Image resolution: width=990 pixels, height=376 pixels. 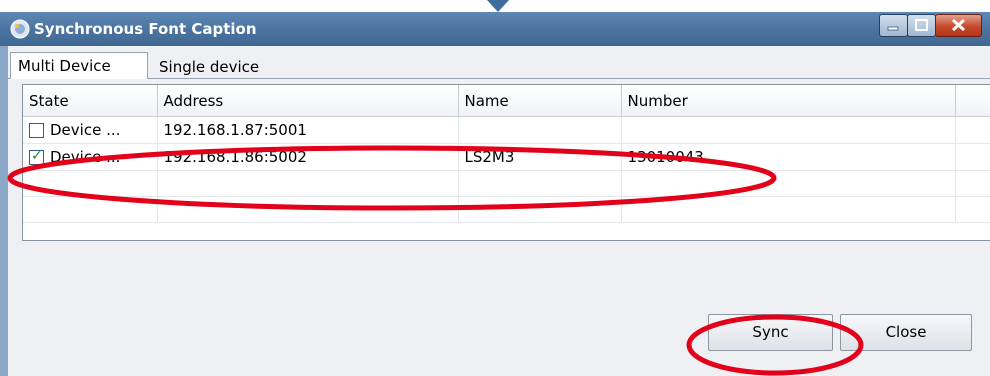 What do you see at coordinates (308, 101) in the screenshot?
I see `column-header-address: Address` at bounding box center [308, 101].